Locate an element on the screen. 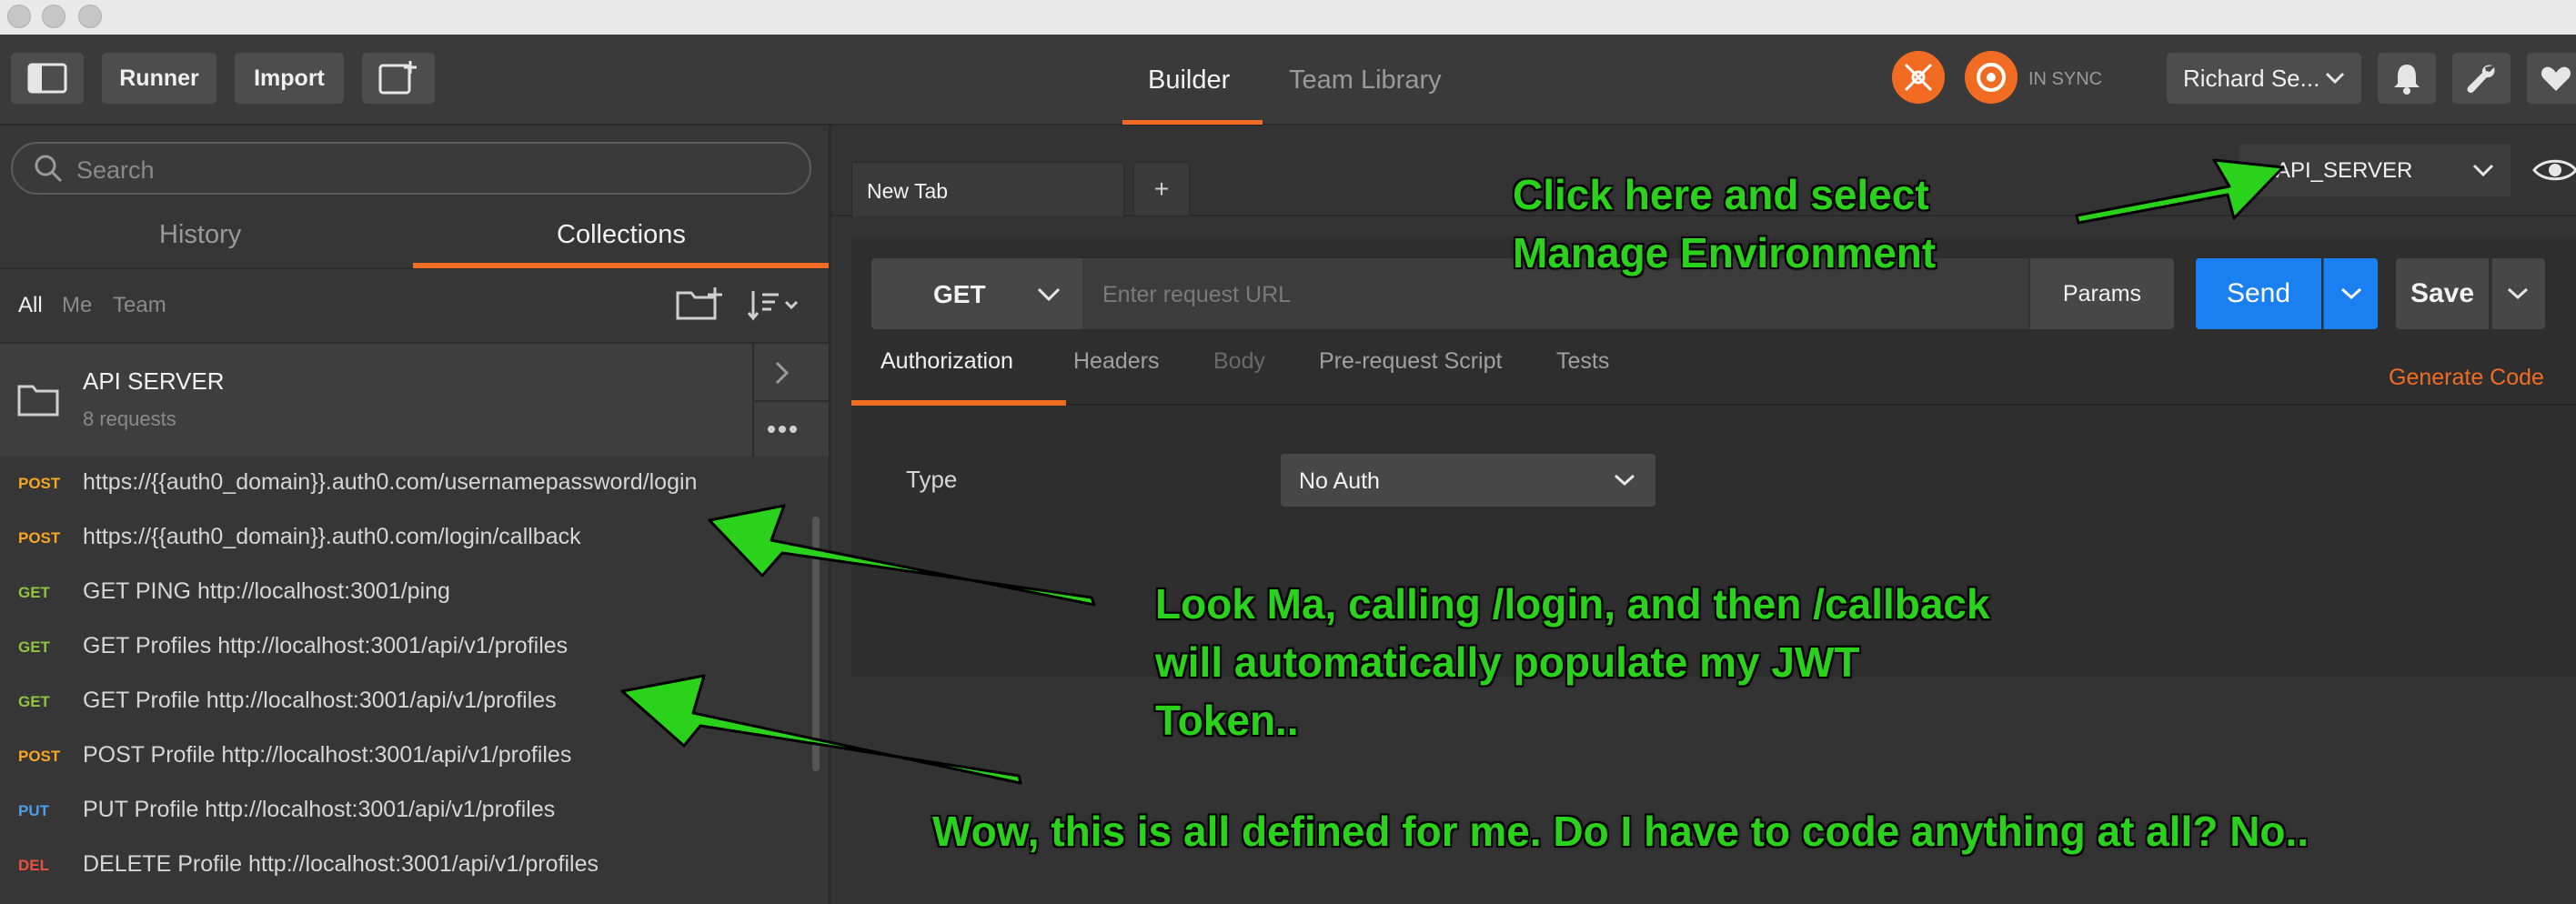  import-button: Import is located at coordinates (289, 78).